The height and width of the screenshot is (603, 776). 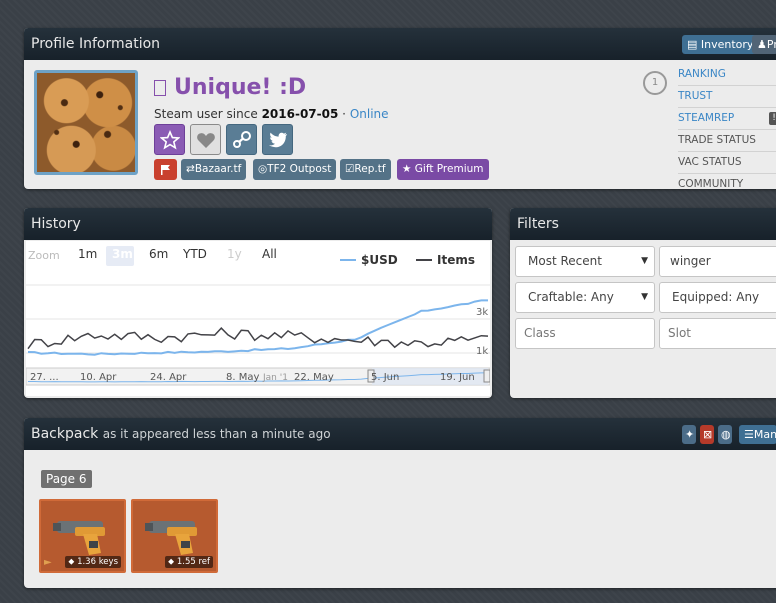 What do you see at coordinates (48, 562) in the screenshot?
I see `strange-arrow-icon: ►` at bounding box center [48, 562].